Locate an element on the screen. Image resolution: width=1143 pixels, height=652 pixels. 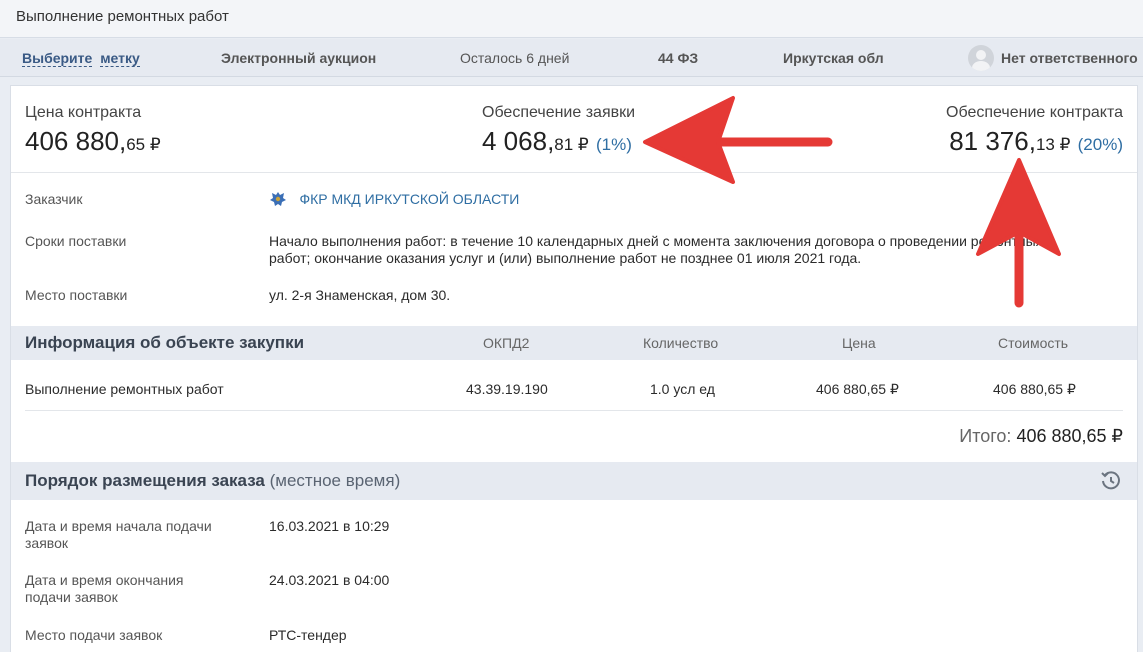
items-divider is located at coordinates (574, 410).